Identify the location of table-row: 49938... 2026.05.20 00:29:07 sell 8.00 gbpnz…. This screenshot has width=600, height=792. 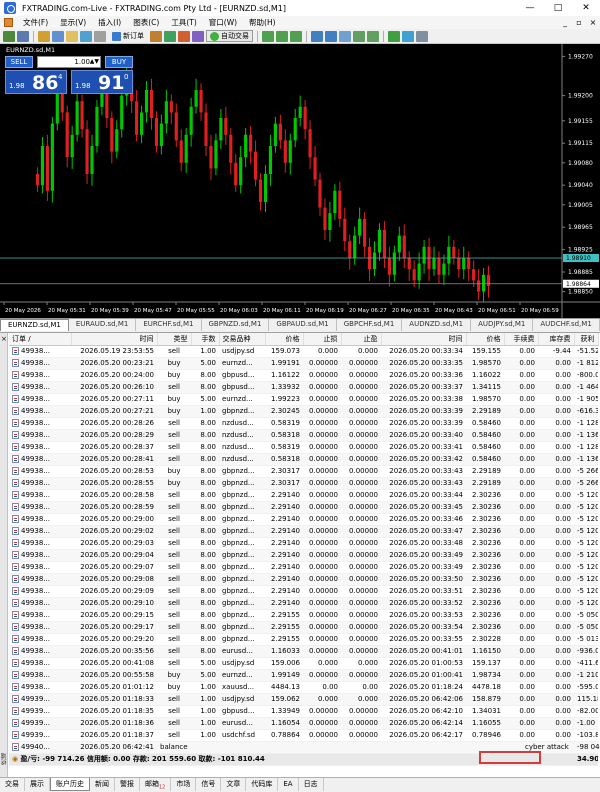
(303, 567).